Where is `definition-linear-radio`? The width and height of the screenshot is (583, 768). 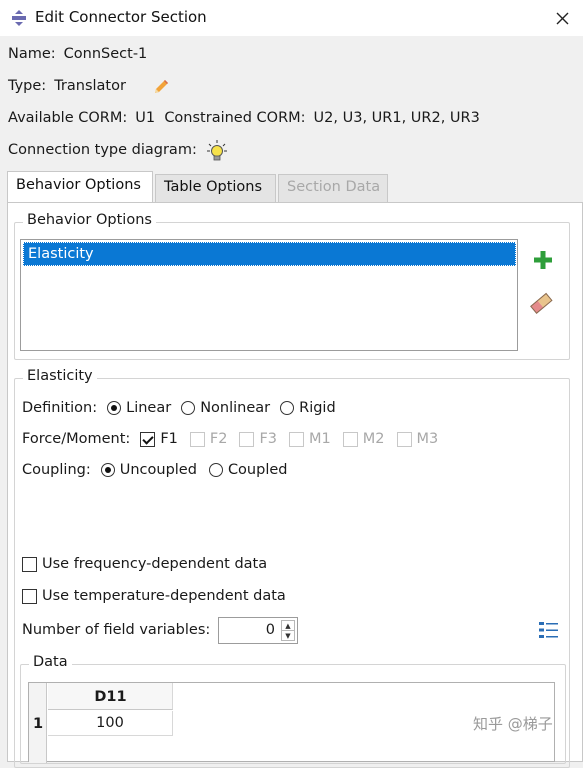 definition-linear-radio is located at coordinates (114, 408).